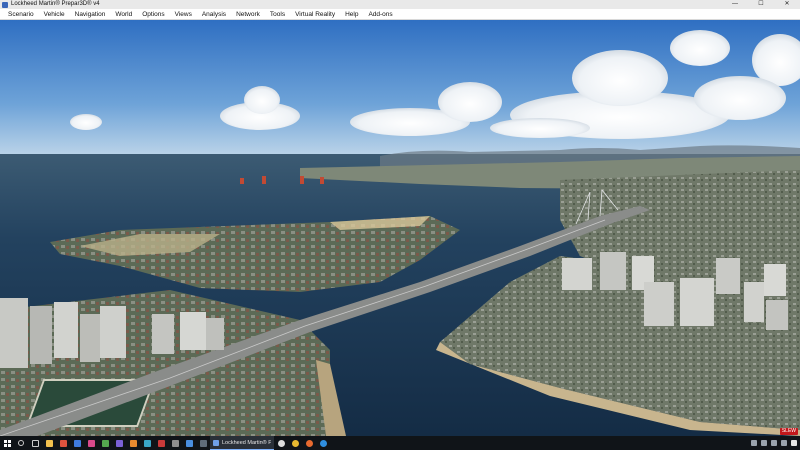 This screenshot has height=450, width=800. I want to click on chrome-icon, so click(295, 443).